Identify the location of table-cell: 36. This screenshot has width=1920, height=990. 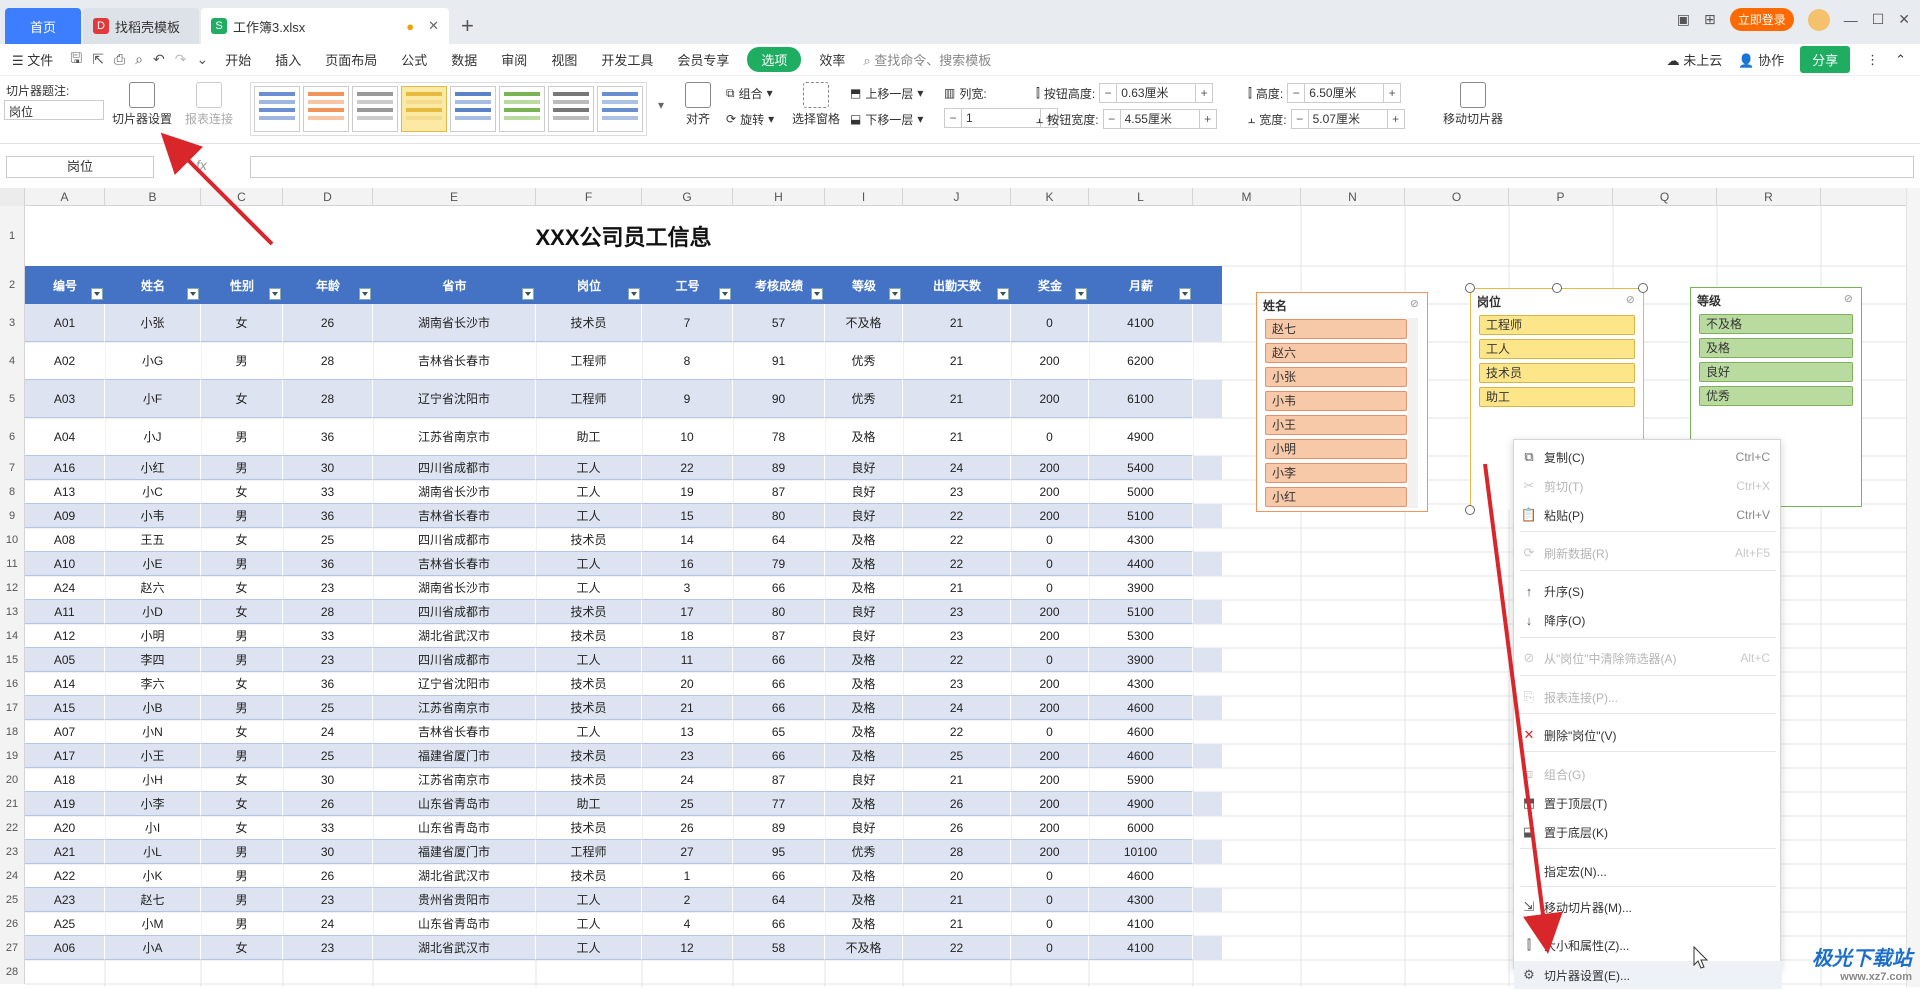
(328, 684).